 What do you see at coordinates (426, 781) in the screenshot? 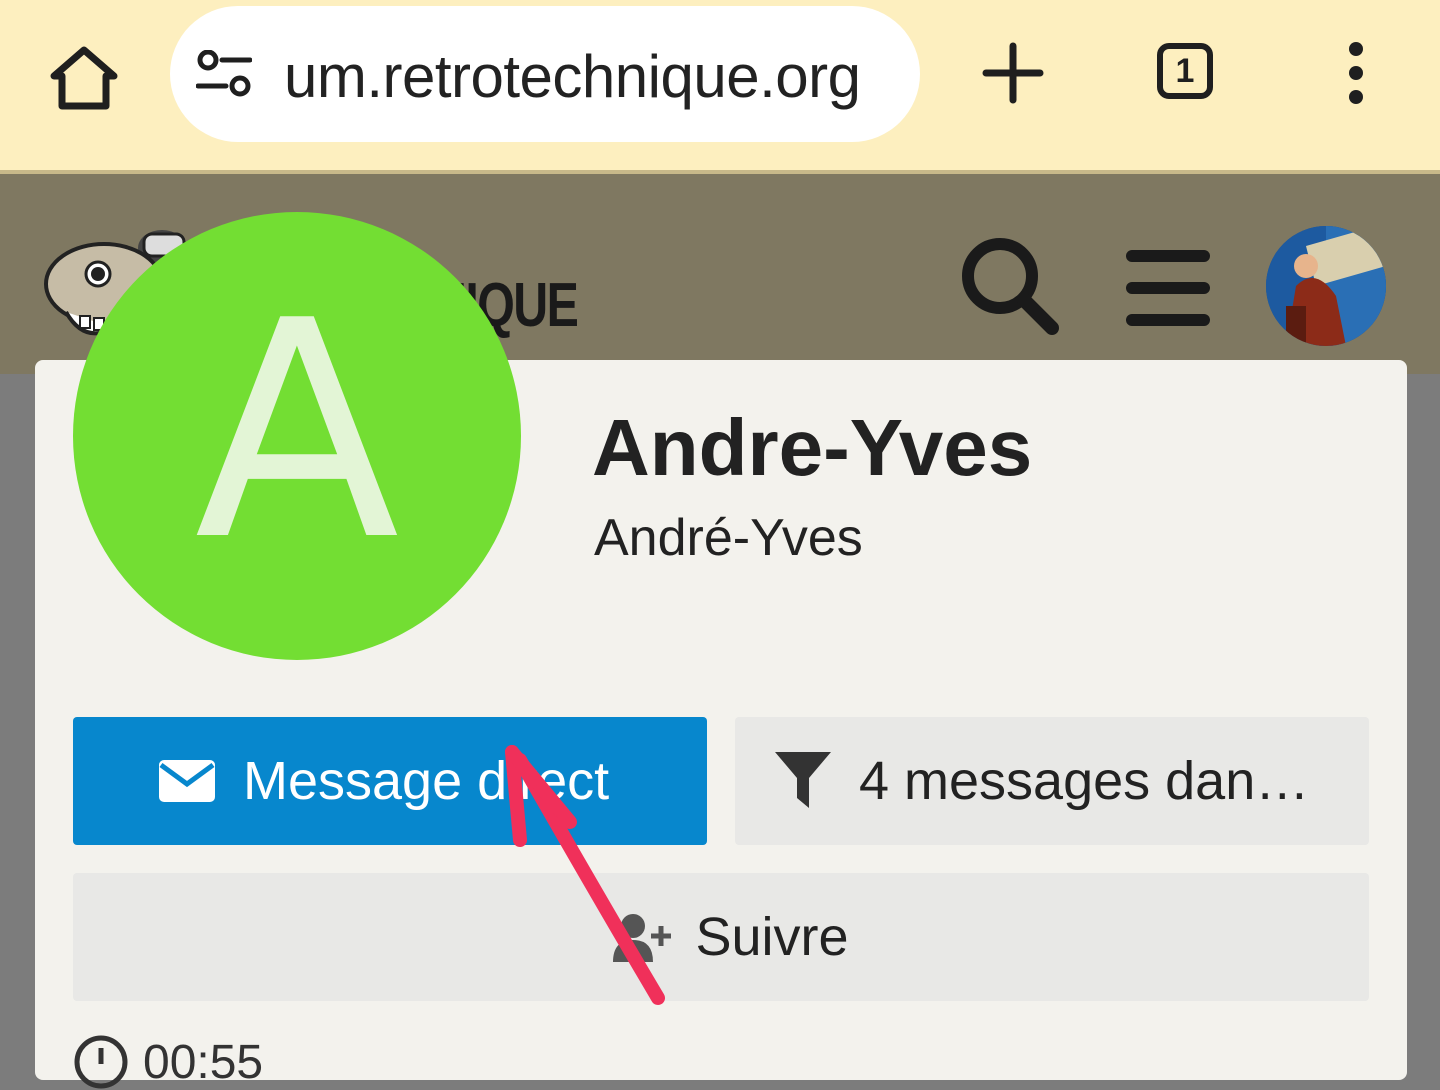
I see `direct-message-label: Message direct` at bounding box center [426, 781].